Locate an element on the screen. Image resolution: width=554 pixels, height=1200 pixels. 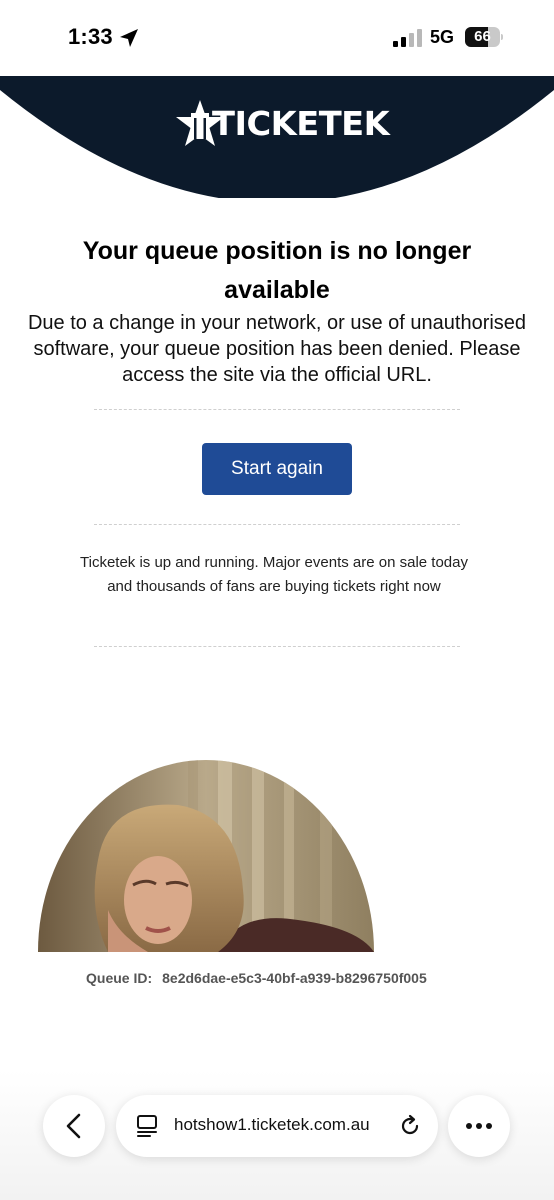
back-button is located at coordinates (74, 1126).